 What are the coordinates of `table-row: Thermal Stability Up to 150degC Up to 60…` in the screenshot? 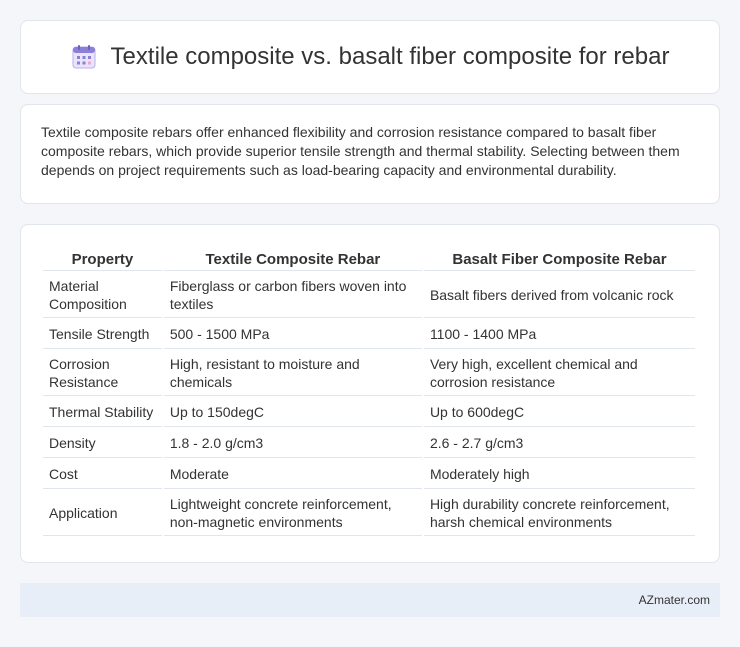 It's located at (369, 412).